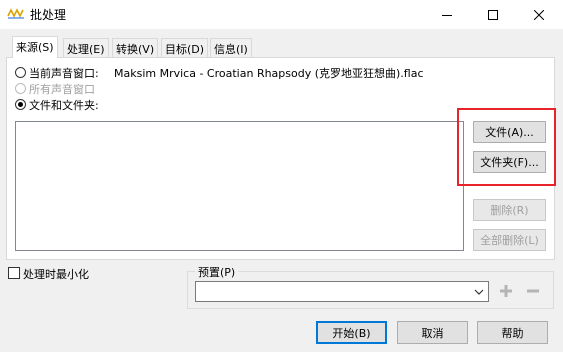  Describe the element at coordinates (86, 47) in the screenshot. I see `tab-process: 处理(E)` at that location.